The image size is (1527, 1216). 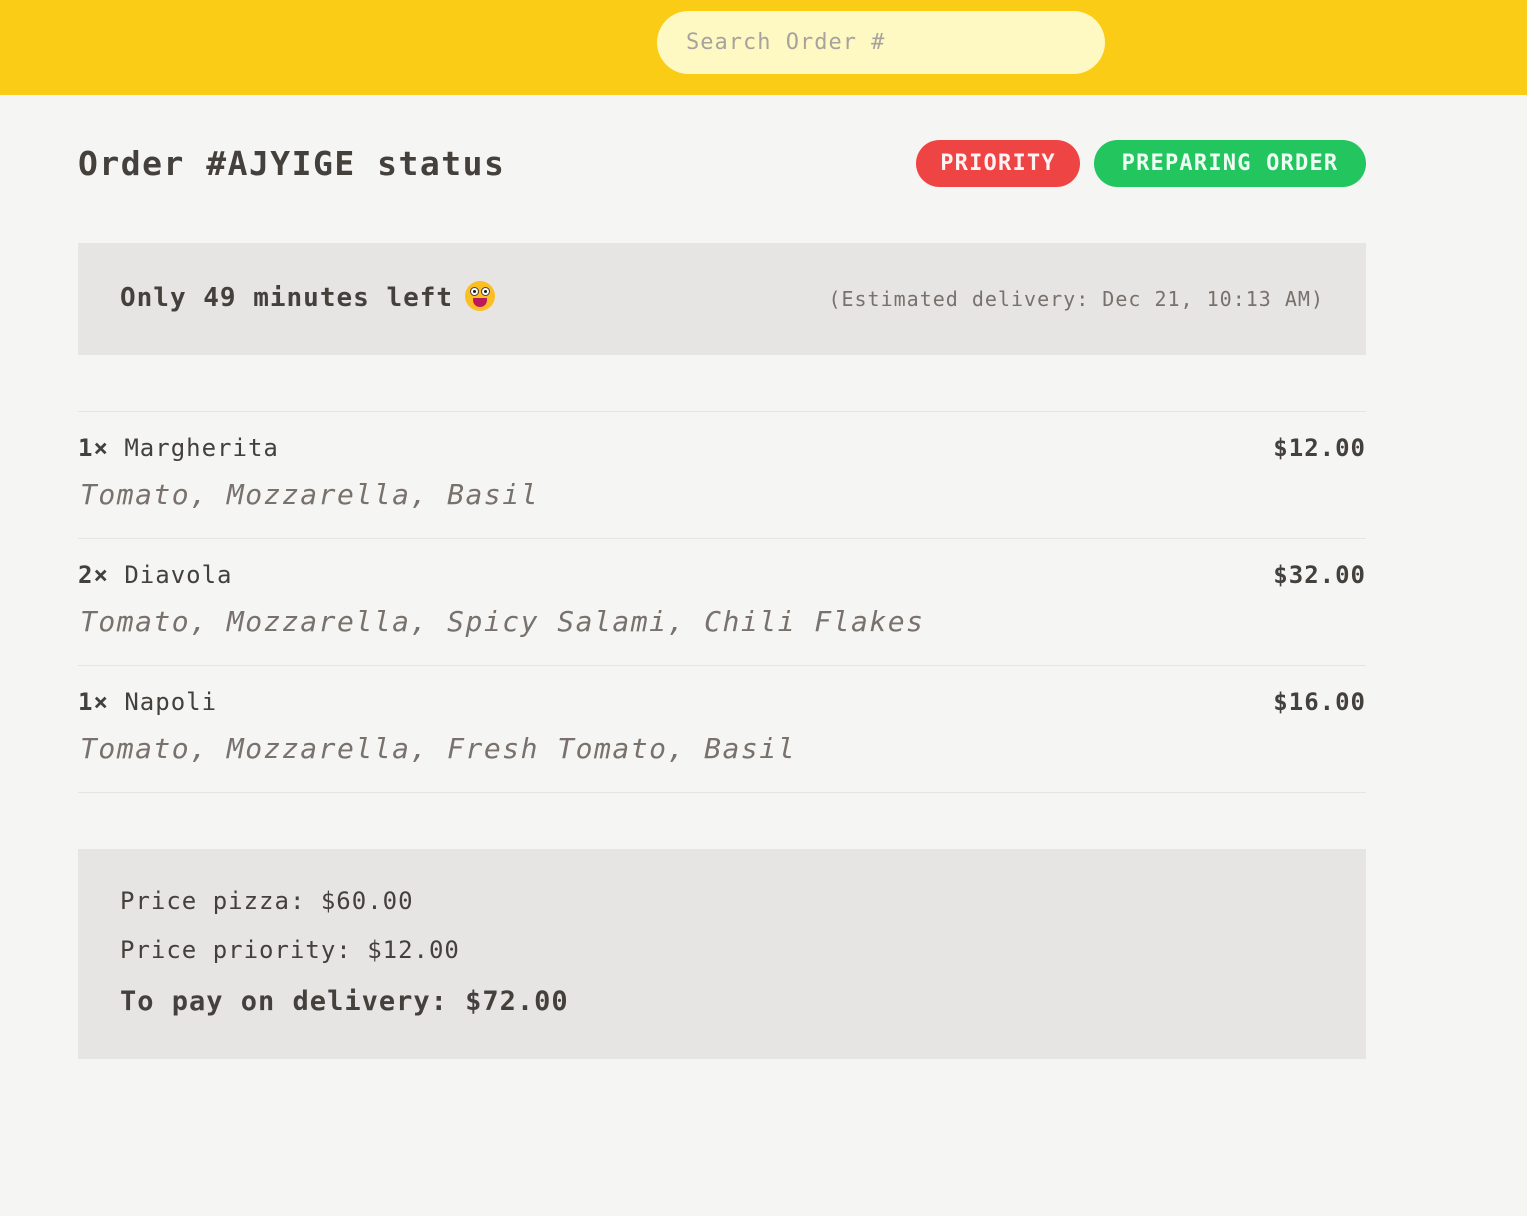 What do you see at coordinates (998, 163) in the screenshot?
I see `priority-badge: PRIORITY` at bounding box center [998, 163].